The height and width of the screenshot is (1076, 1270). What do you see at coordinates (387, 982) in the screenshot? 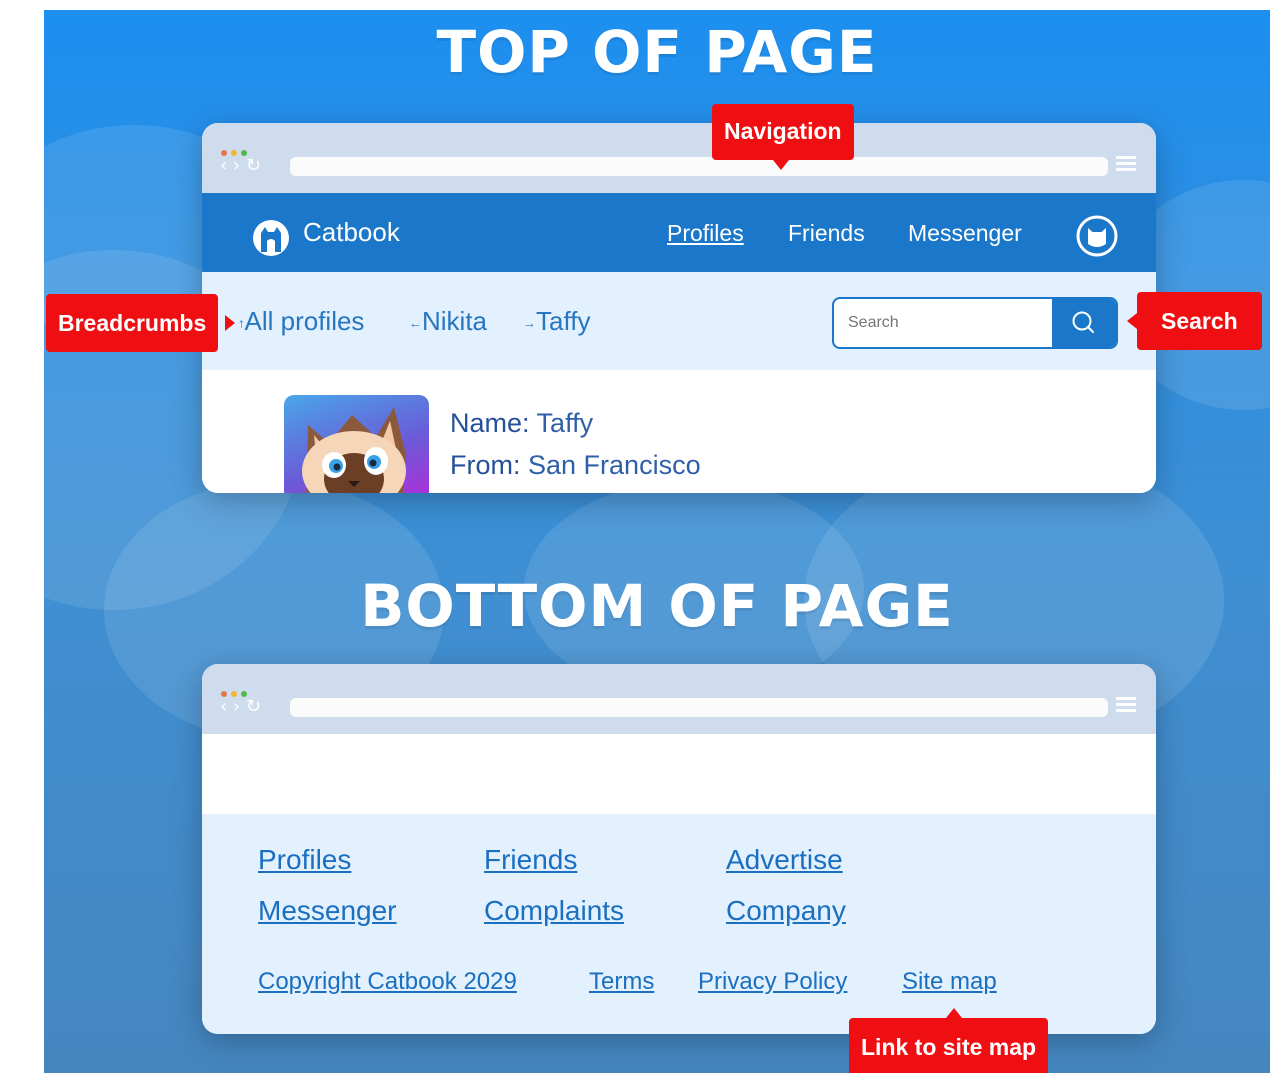
I see `footer-copyright: Copyright Catbook 2029` at bounding box center [387, 982].